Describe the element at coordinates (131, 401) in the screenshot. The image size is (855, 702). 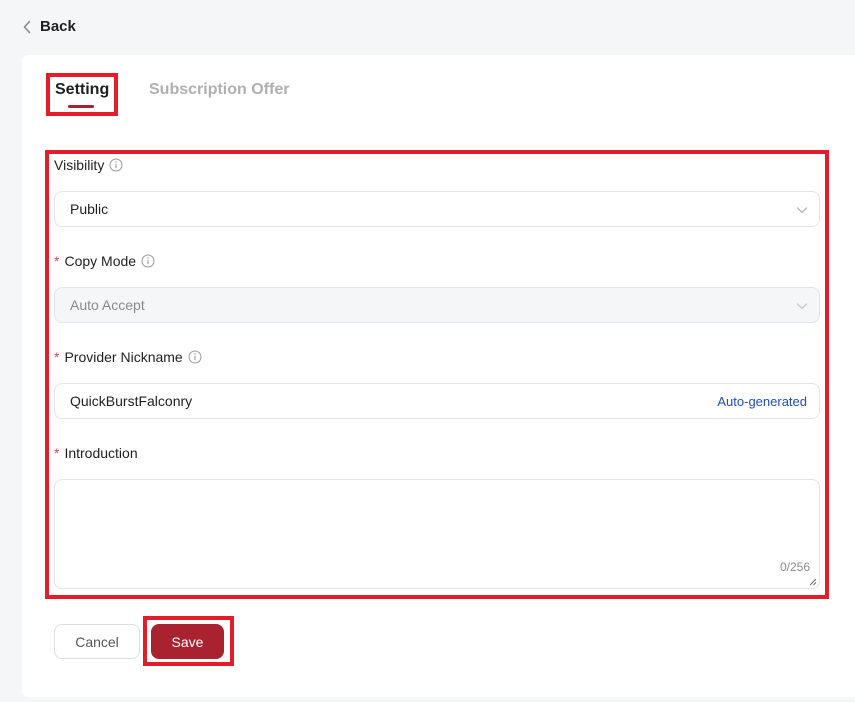
I see `provider-nickname-value: QuickBurstFalconry` at that location.